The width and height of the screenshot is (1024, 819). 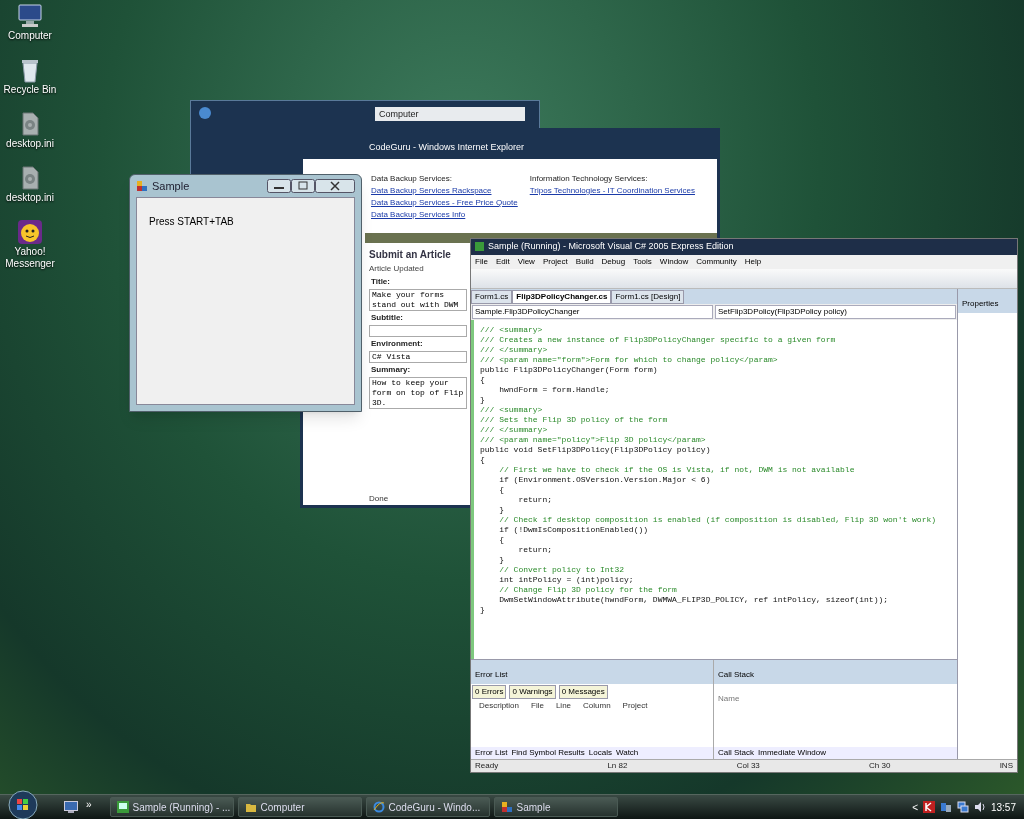 What do you see at coordinates (418, 393) in the screenshot?
I see `input-field: How to keep your form on top of Flip 3D.` at bounding box center [418, 393].